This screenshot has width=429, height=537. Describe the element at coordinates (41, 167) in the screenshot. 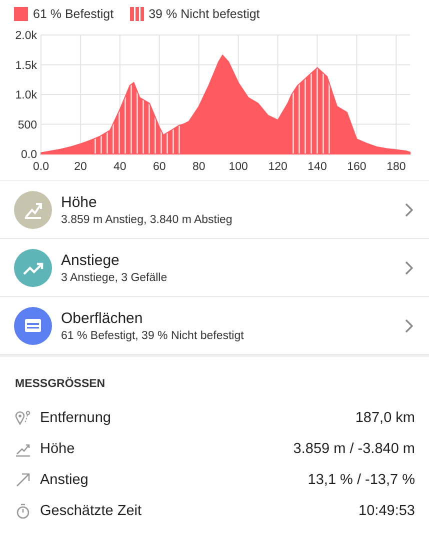

I see `x-tick-label: 0.0` at that location.